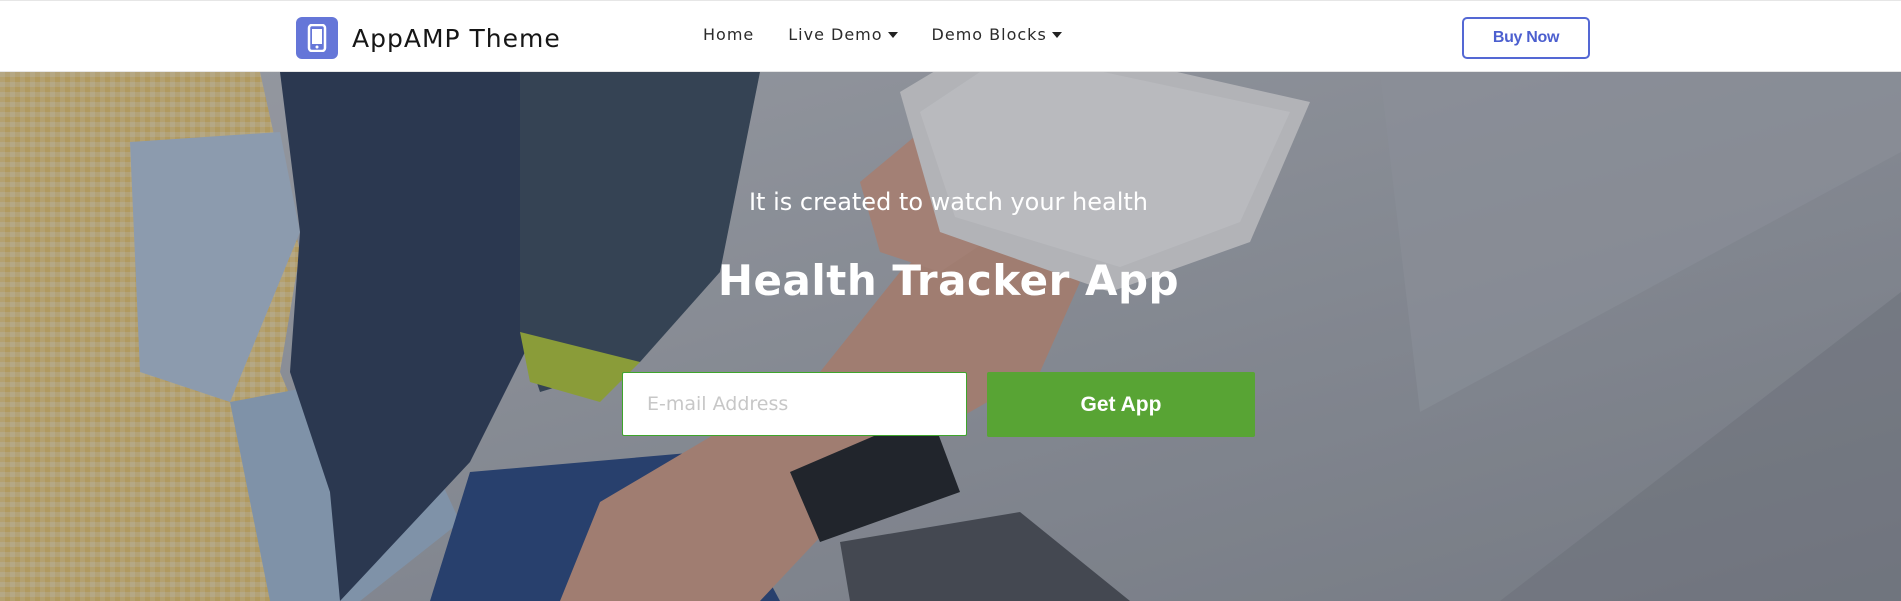 This screenshot has height=601, width=1901. Describe the element at coordinates (948, 202) in the screenshot. I see `hero-tagline: It is created to watch your health` at that location.